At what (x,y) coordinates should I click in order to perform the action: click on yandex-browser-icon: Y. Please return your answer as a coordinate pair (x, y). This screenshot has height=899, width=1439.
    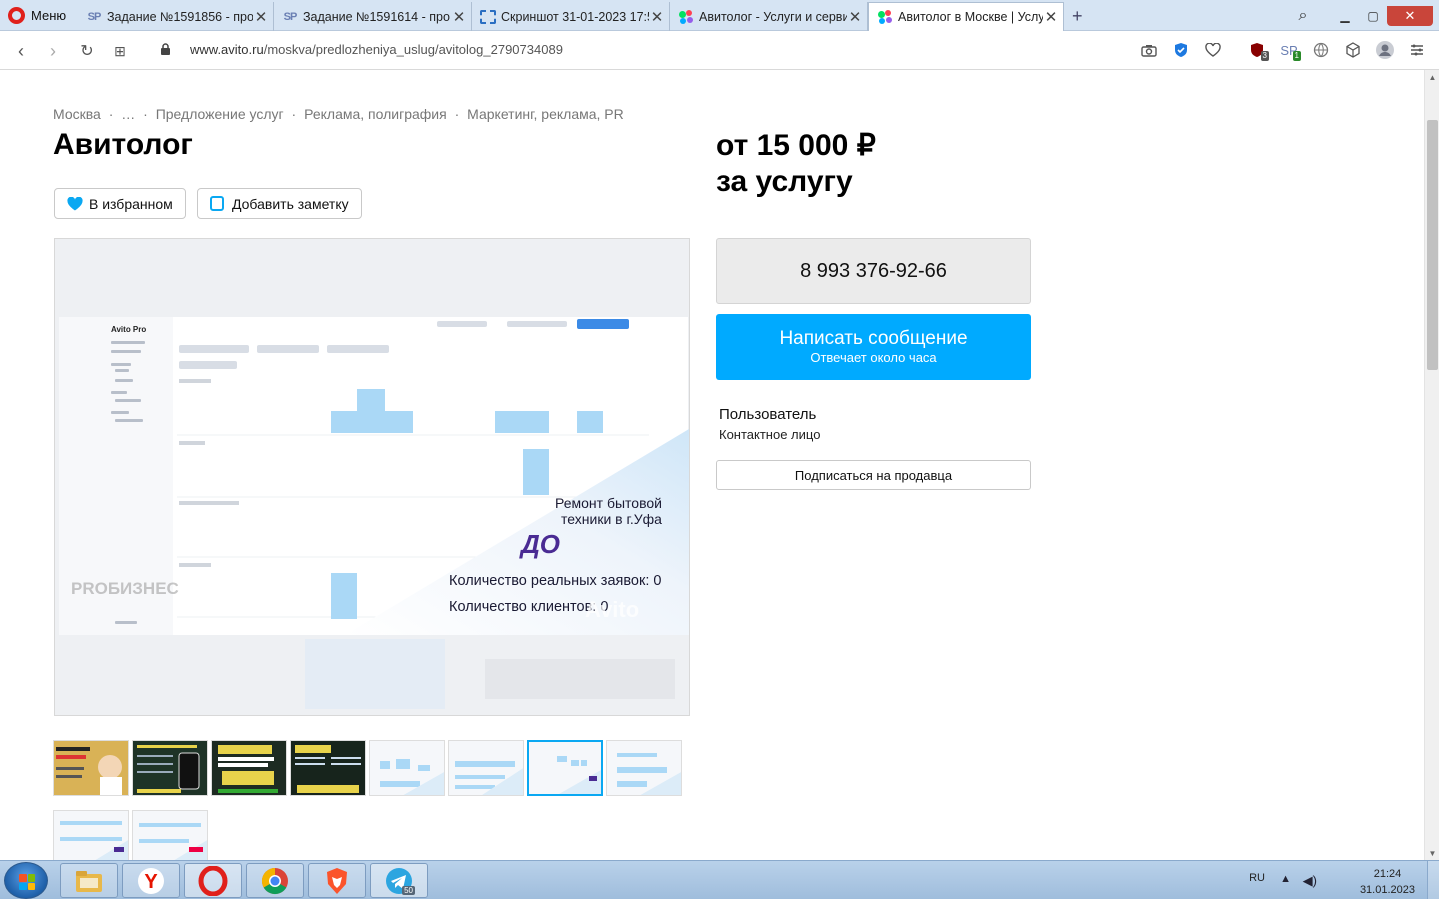
    Looking at the image, I should click on (151, 880).